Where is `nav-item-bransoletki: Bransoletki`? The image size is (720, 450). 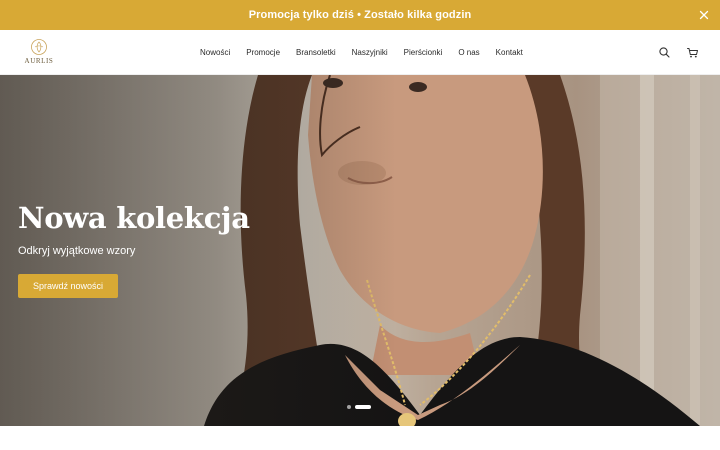
nav-item-bransoletki: Bransoletki is located at coordinates (316, 52).